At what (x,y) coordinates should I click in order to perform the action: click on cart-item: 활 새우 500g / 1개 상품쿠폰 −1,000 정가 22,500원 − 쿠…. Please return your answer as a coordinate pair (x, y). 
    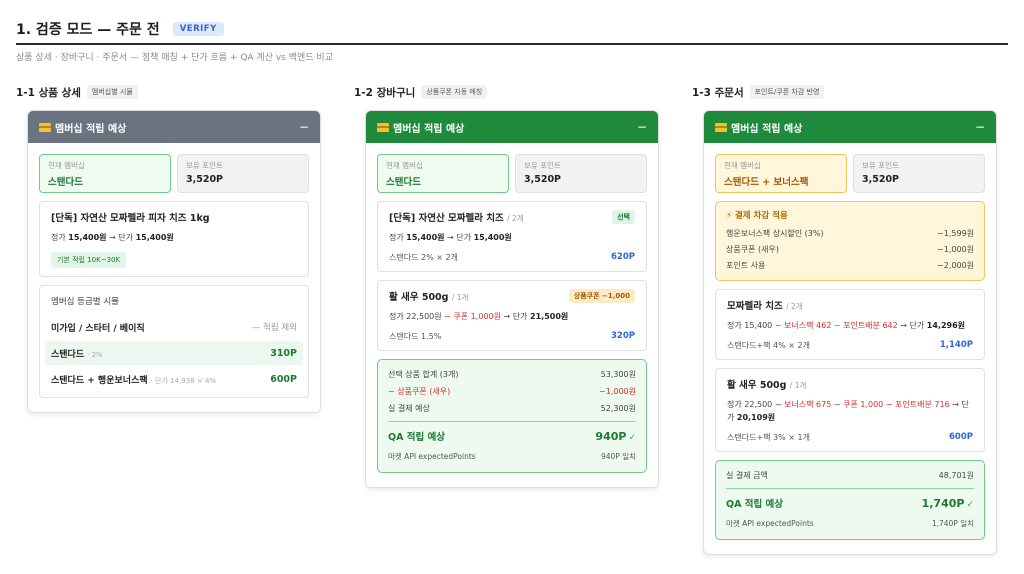
    Looking at the image, I should click on (512, 315).